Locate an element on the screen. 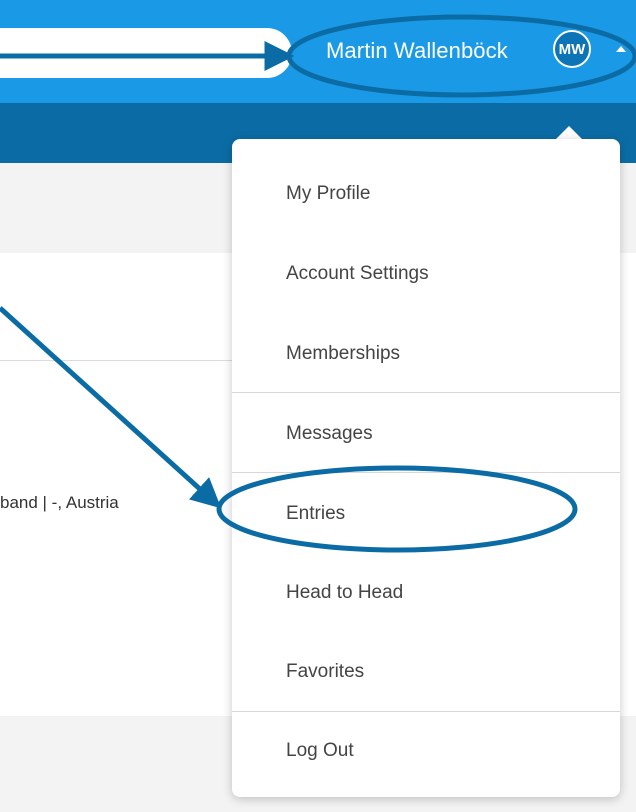 The image size is (636, 812). user-name: Martin Wallenböck is located at coordinates (417, 50).